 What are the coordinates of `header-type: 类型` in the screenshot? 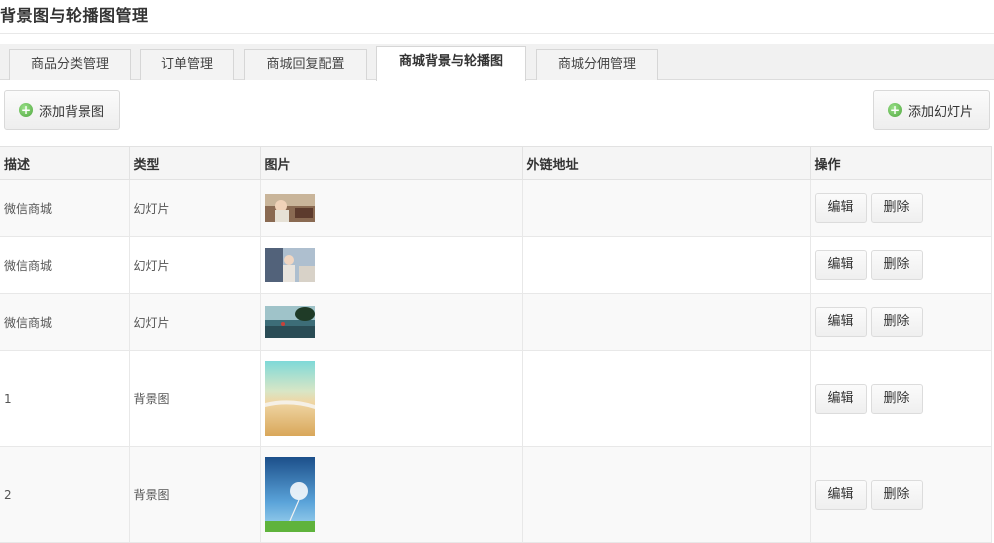 It's located at (195, 163).